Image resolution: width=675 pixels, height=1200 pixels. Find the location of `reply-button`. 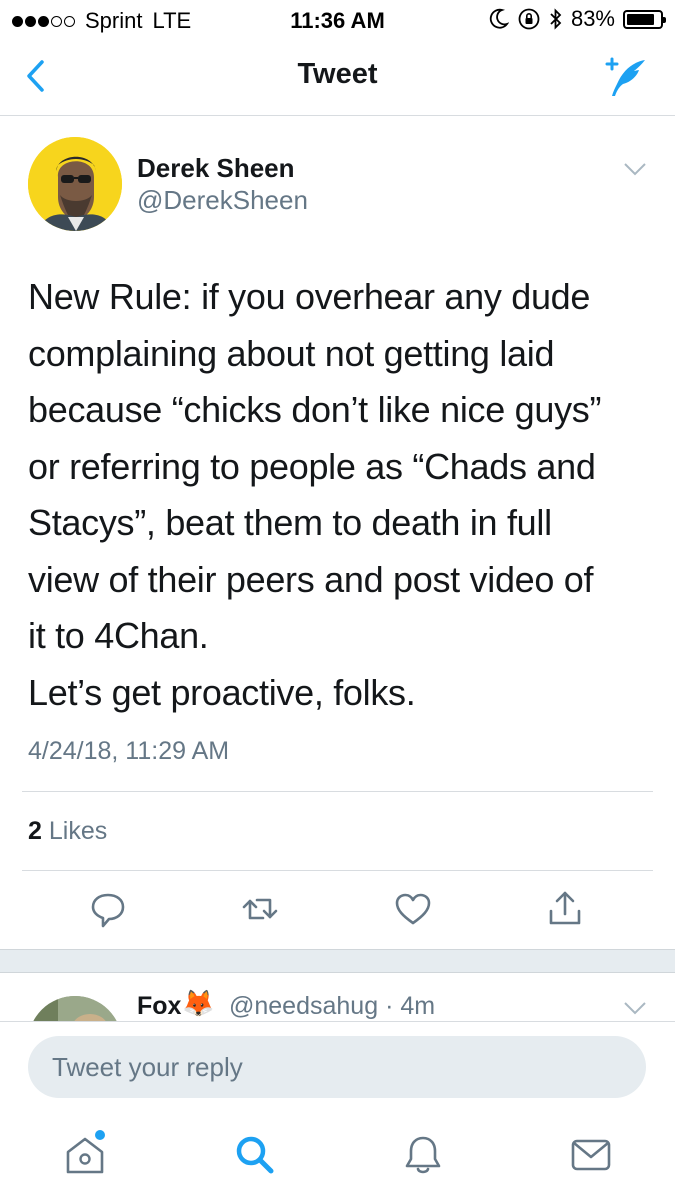

reply-button is located at coordinates (108, 909).